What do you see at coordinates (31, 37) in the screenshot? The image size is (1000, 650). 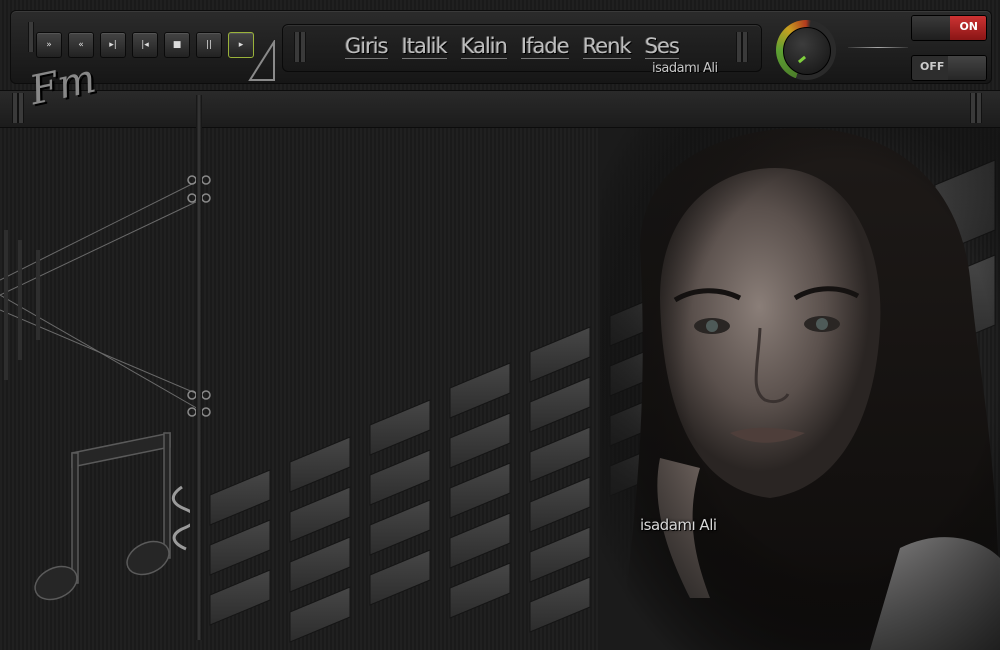 I see `grip-handle` at bounding box center [31, 37].